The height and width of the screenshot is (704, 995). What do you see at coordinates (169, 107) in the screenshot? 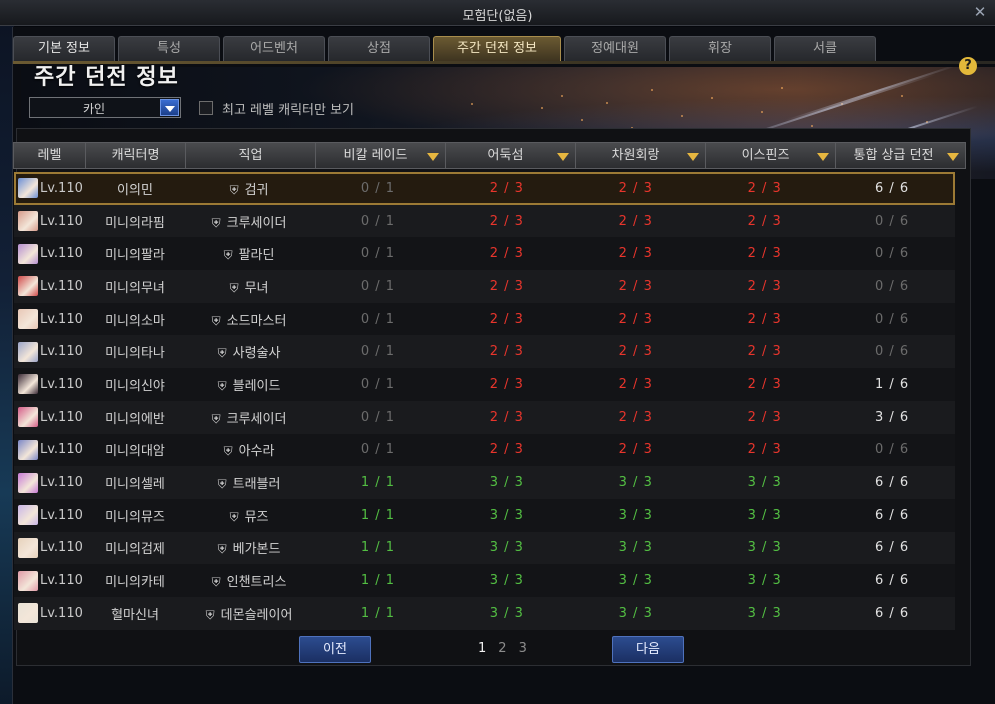
I see `chevron-down-icon` at bounding box center [169, 107].